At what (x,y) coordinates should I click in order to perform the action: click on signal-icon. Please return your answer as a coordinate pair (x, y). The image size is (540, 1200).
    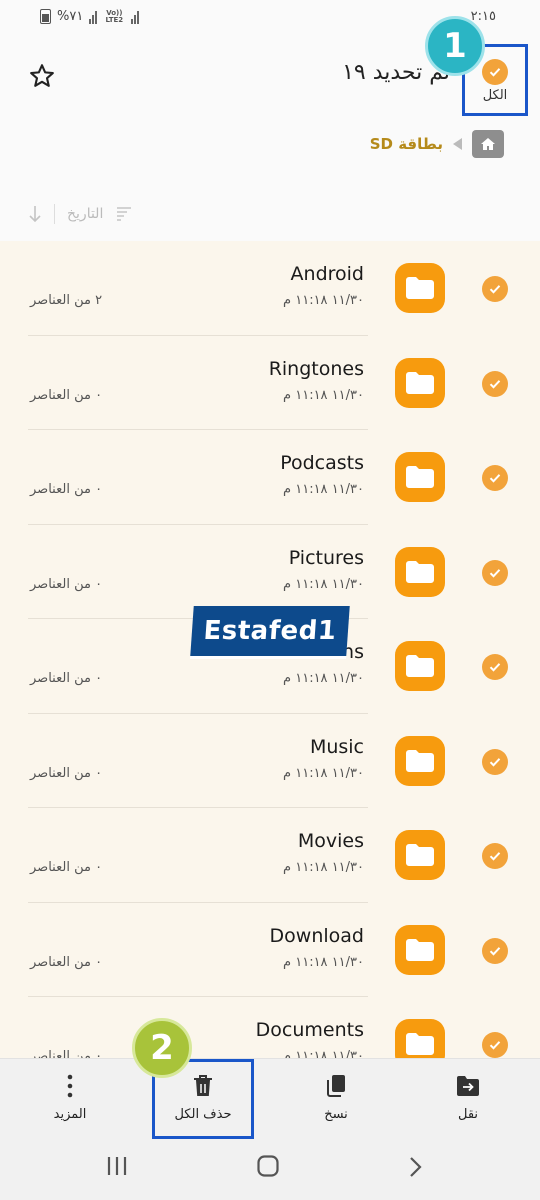
    Looking at the image, I should click on (93, 17).